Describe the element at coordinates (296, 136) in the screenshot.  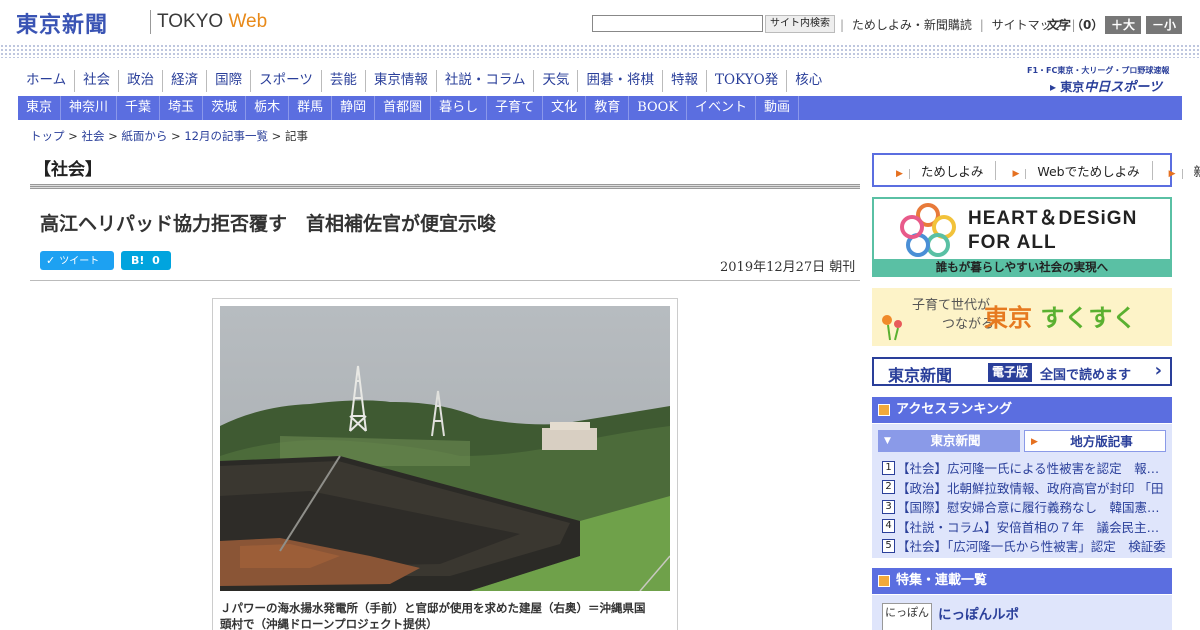
I see `breadcrumb-current: 記事` at that location.